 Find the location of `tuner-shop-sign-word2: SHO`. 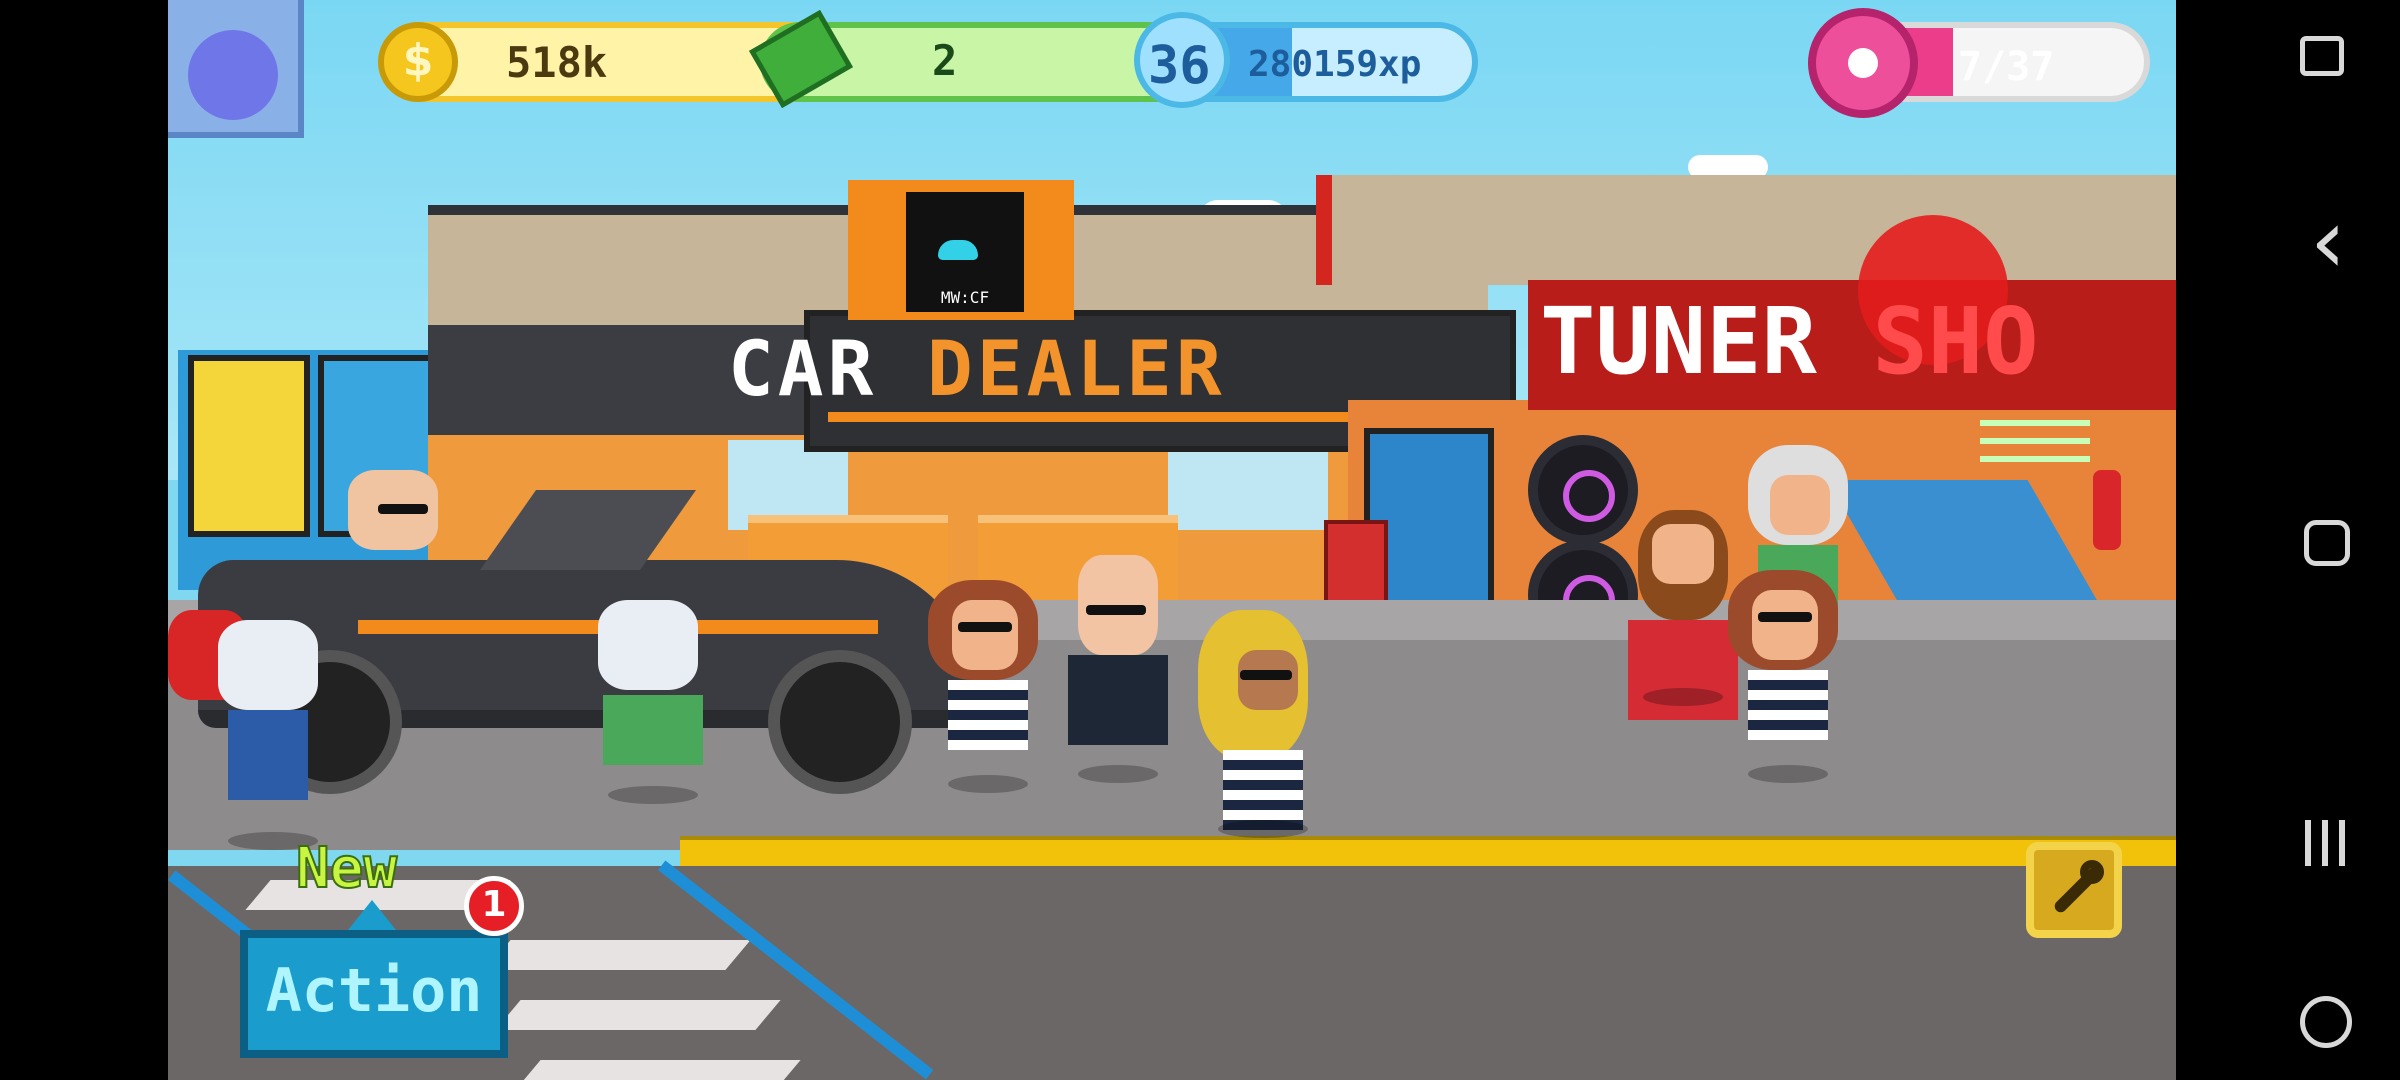

tuner-shop-sign-word2: SHO is located at coordinates (1955, 341).